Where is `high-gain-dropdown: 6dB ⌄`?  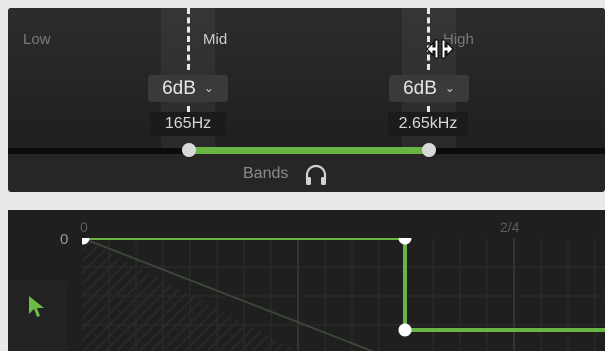 high-gain-dropdown: 6dB ⌄ is located at coordinates (429, 88).